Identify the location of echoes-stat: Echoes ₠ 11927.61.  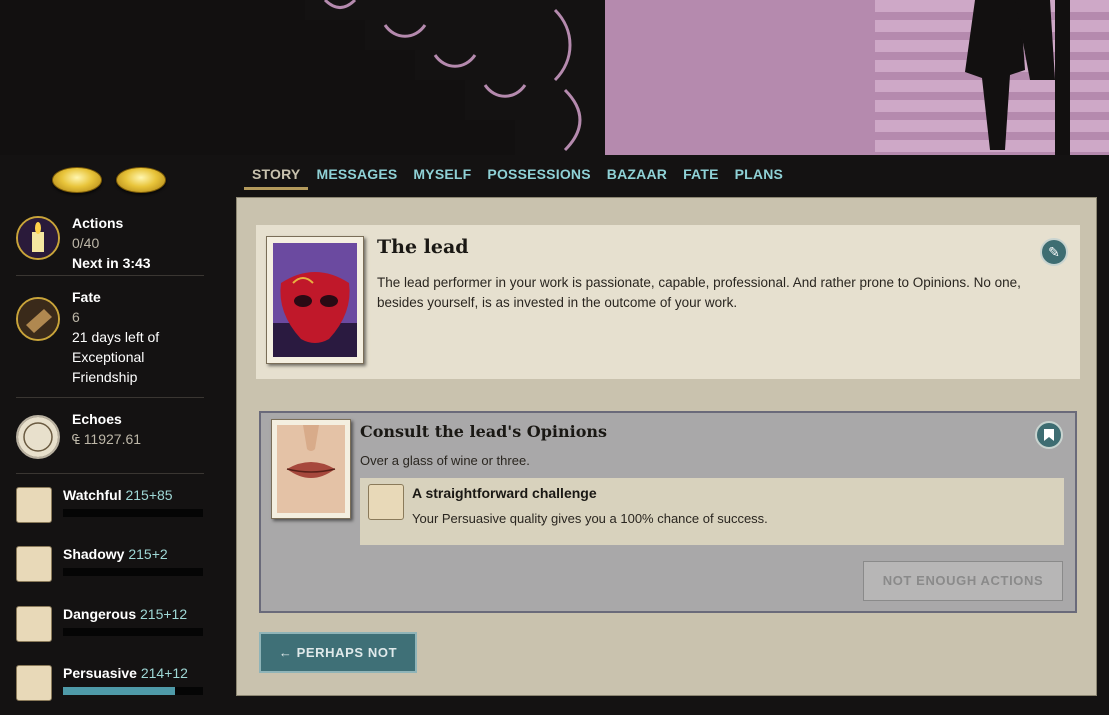
(110, 439).